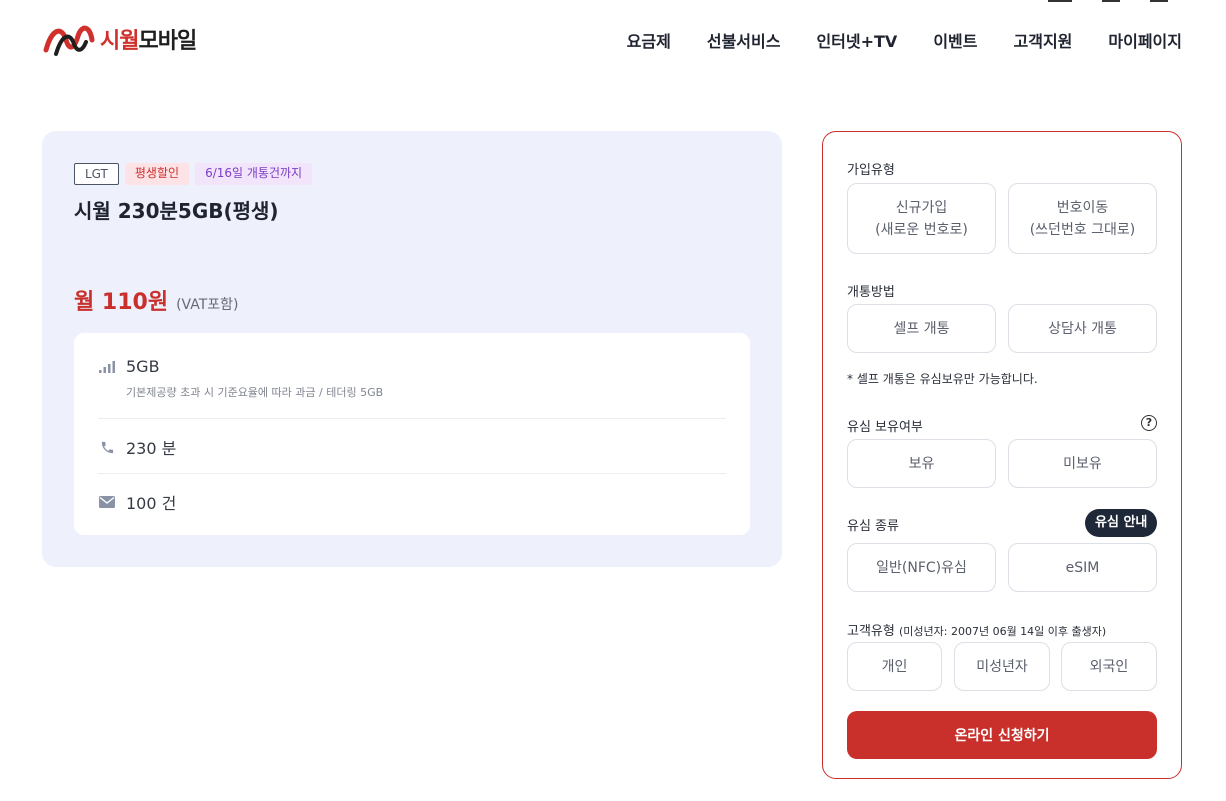 This screenshot has height=801, width=1226. I want to click on esim-option: eSIM, so click(1082, 567).